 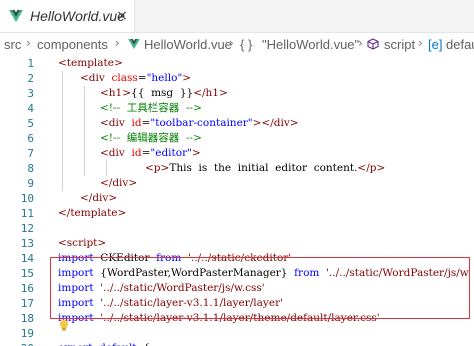 What do you see at coordinates (27, 198) in the screenshot?
I see `line-number: 10` at bounding box center [27, 198].